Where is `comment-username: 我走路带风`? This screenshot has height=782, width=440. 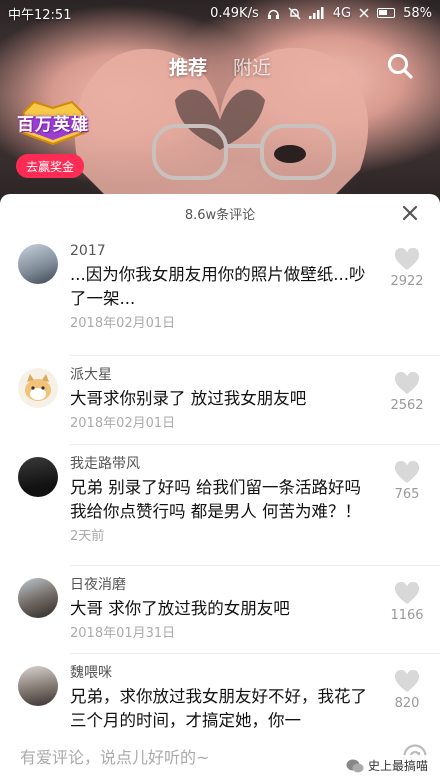
comment-username: 我走路带风 is located at coordinates (225, 459).